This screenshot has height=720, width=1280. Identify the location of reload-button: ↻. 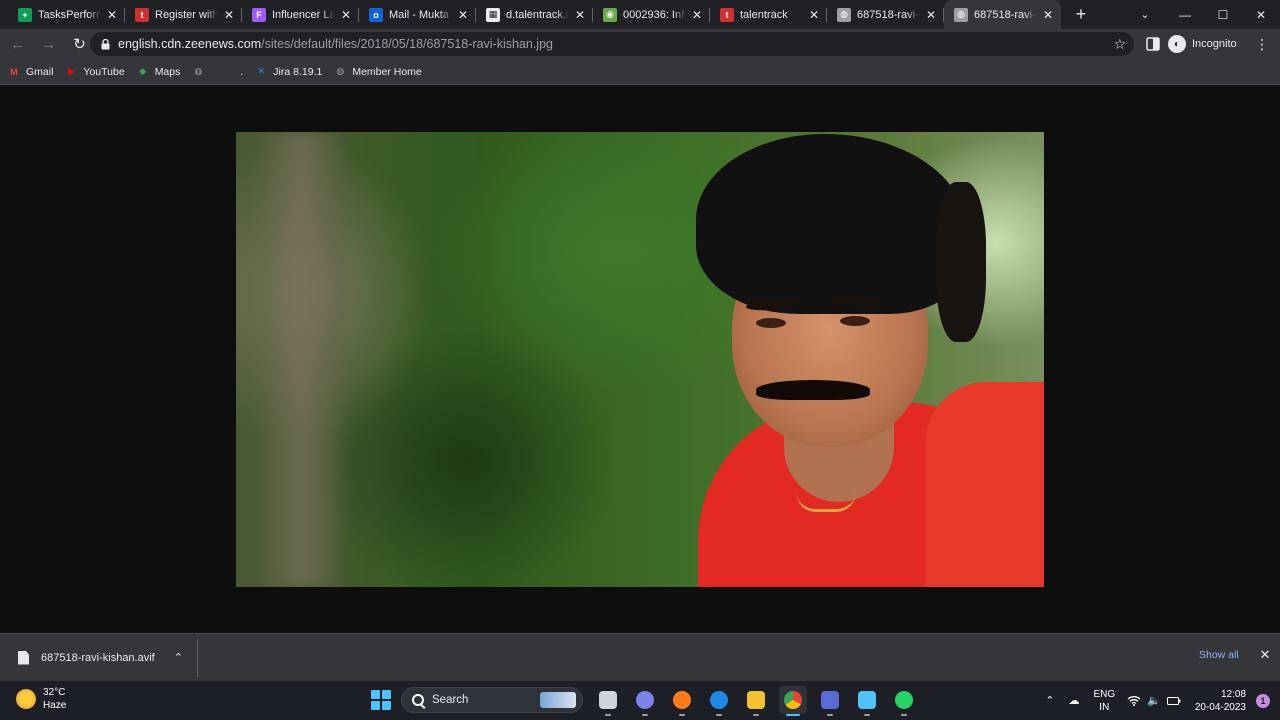
(79, 44).